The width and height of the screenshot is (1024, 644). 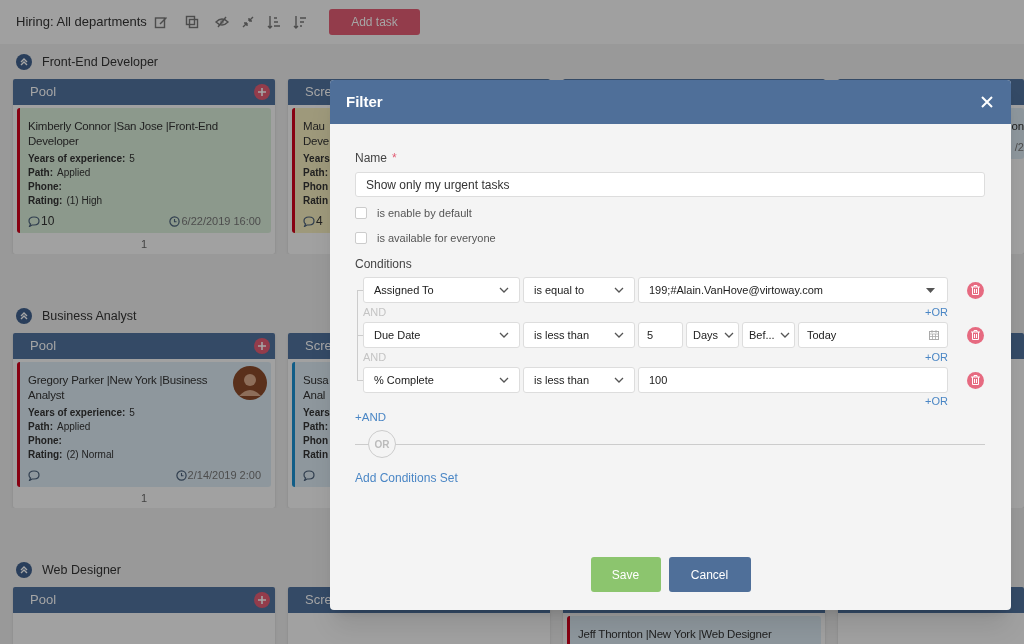 I want to click on dropdown: is equal to, so click(x=579, y=290).